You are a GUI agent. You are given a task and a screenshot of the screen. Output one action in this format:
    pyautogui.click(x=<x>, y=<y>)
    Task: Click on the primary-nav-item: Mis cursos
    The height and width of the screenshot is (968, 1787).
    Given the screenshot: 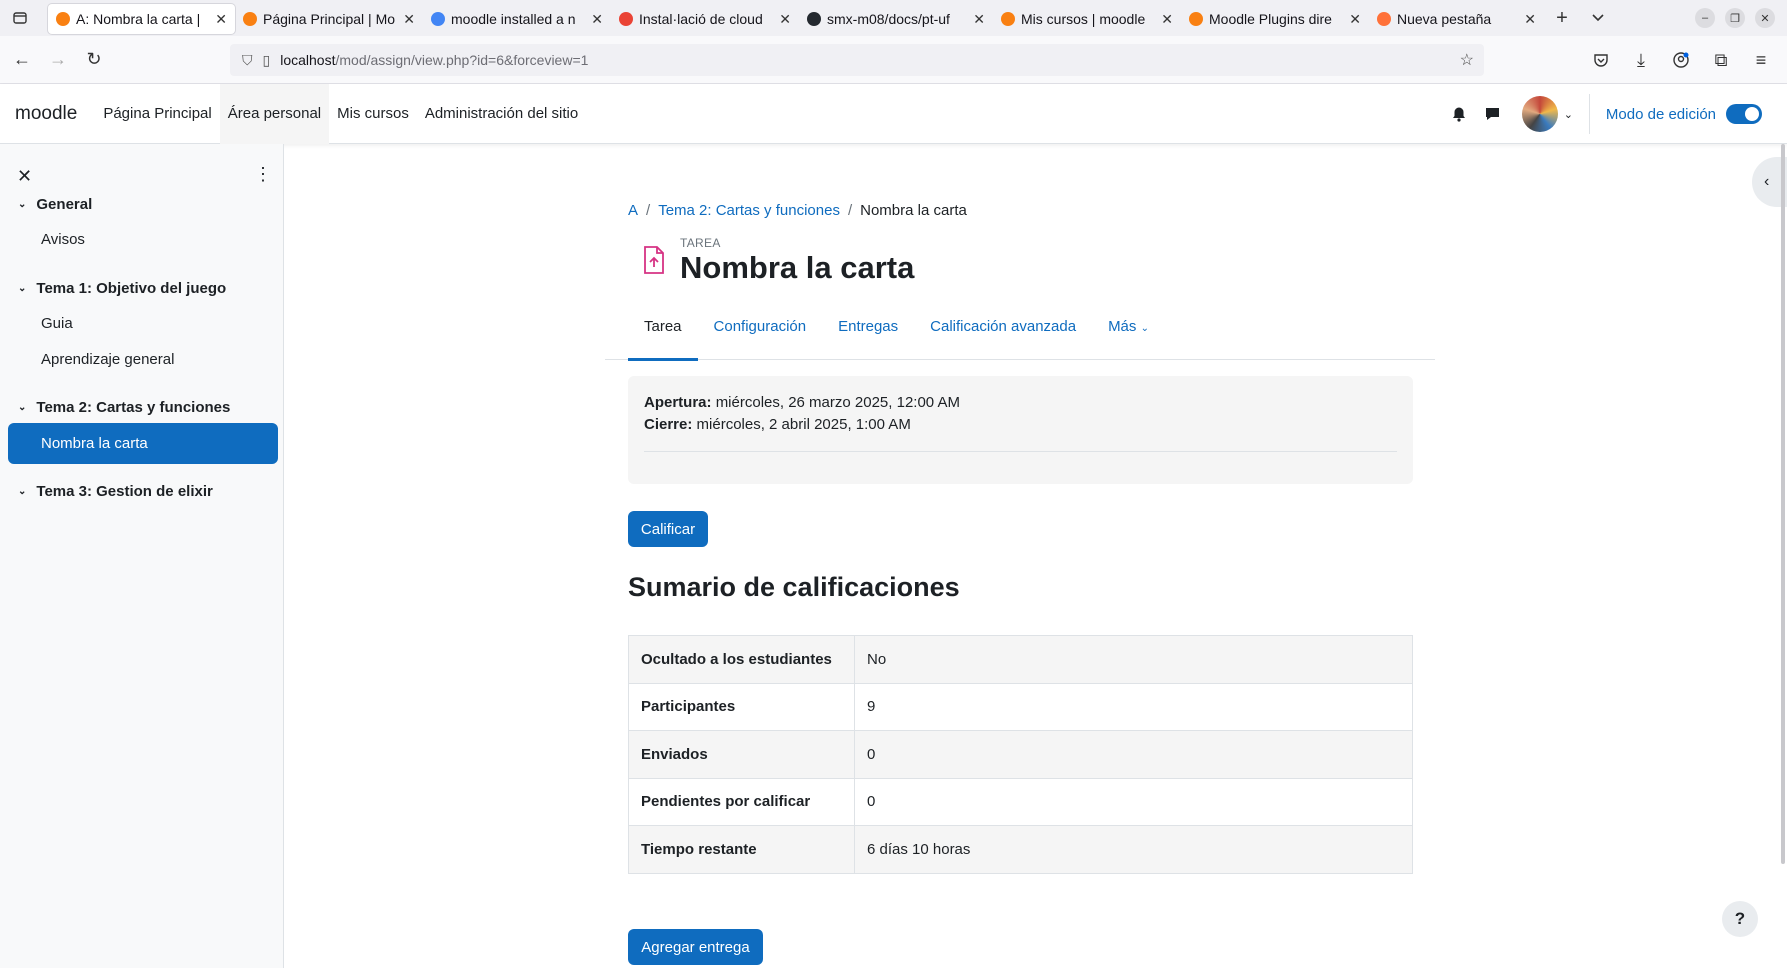 What is the action you would take?
    pyautogui.click(x=373, y=114)
    